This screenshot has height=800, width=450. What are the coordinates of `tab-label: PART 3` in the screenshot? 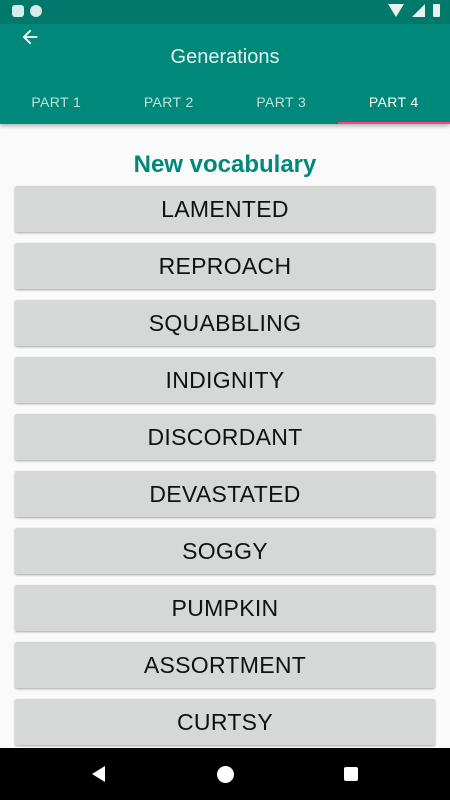 It's located at (281, 102).